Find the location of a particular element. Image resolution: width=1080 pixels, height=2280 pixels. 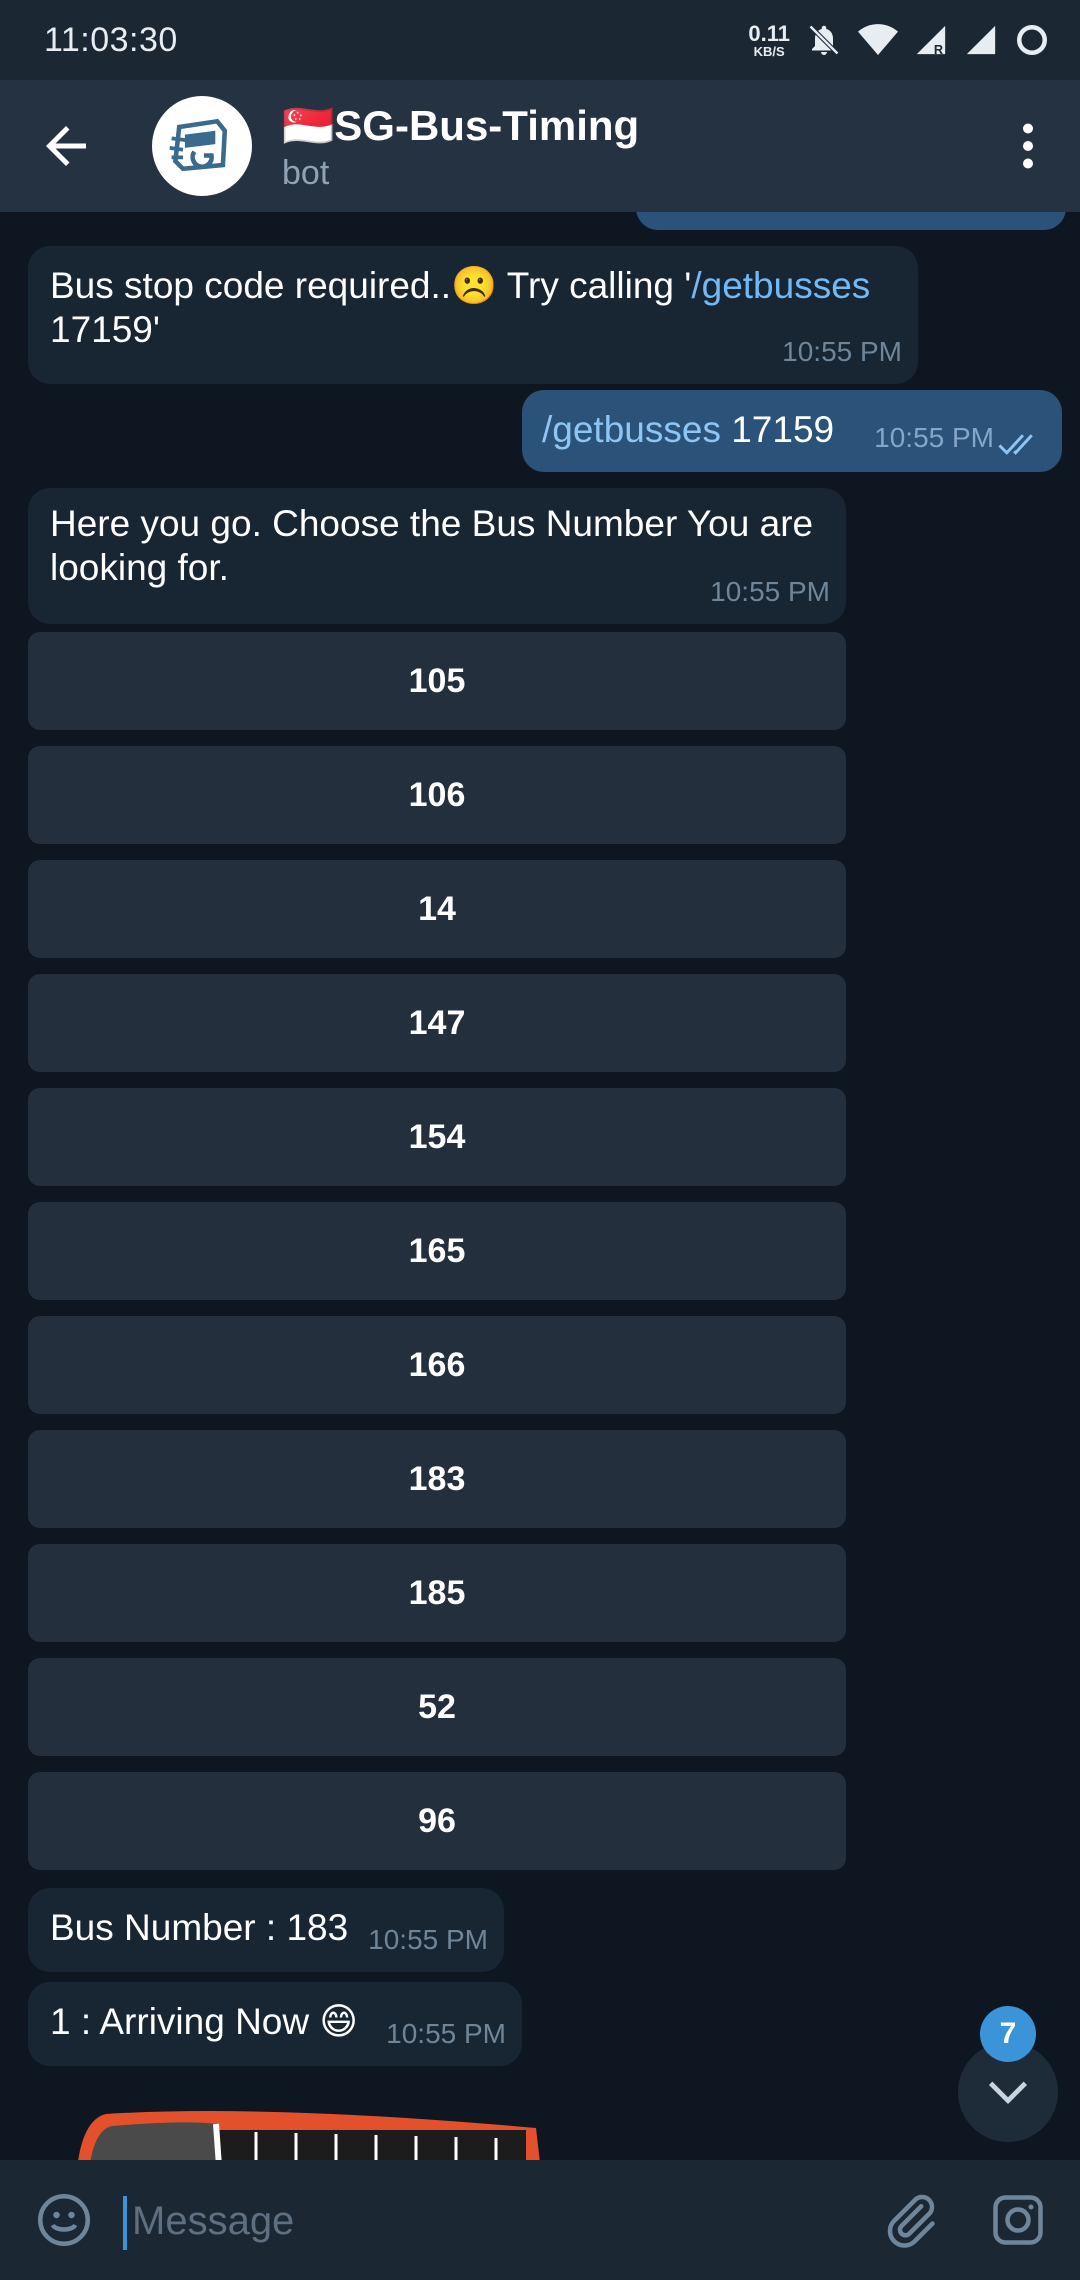

message-bubble: 1 : Arriving Now 😄 10:55 PM is located at coordinates (275, 2024).